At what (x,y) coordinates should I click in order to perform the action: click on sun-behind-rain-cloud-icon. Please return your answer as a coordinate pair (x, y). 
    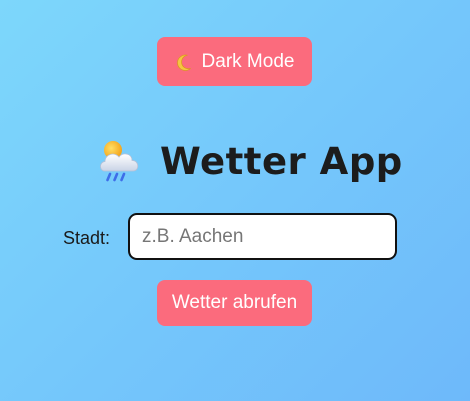
    Looking at the image, I should click on (120, 161).